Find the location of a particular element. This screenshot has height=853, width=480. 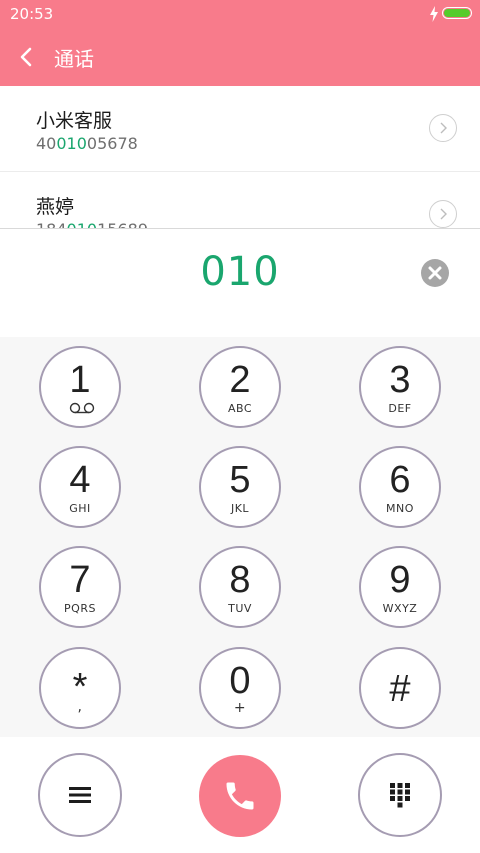

key-digit: # is located at coordinates (400, 689).